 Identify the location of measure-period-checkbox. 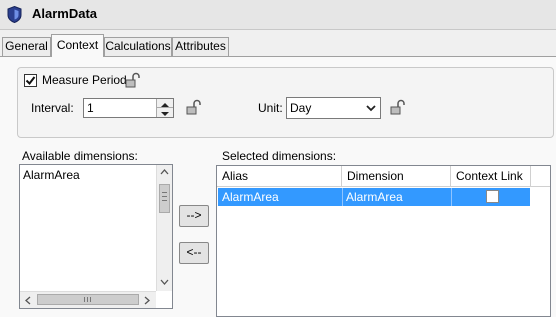
(30, 80).